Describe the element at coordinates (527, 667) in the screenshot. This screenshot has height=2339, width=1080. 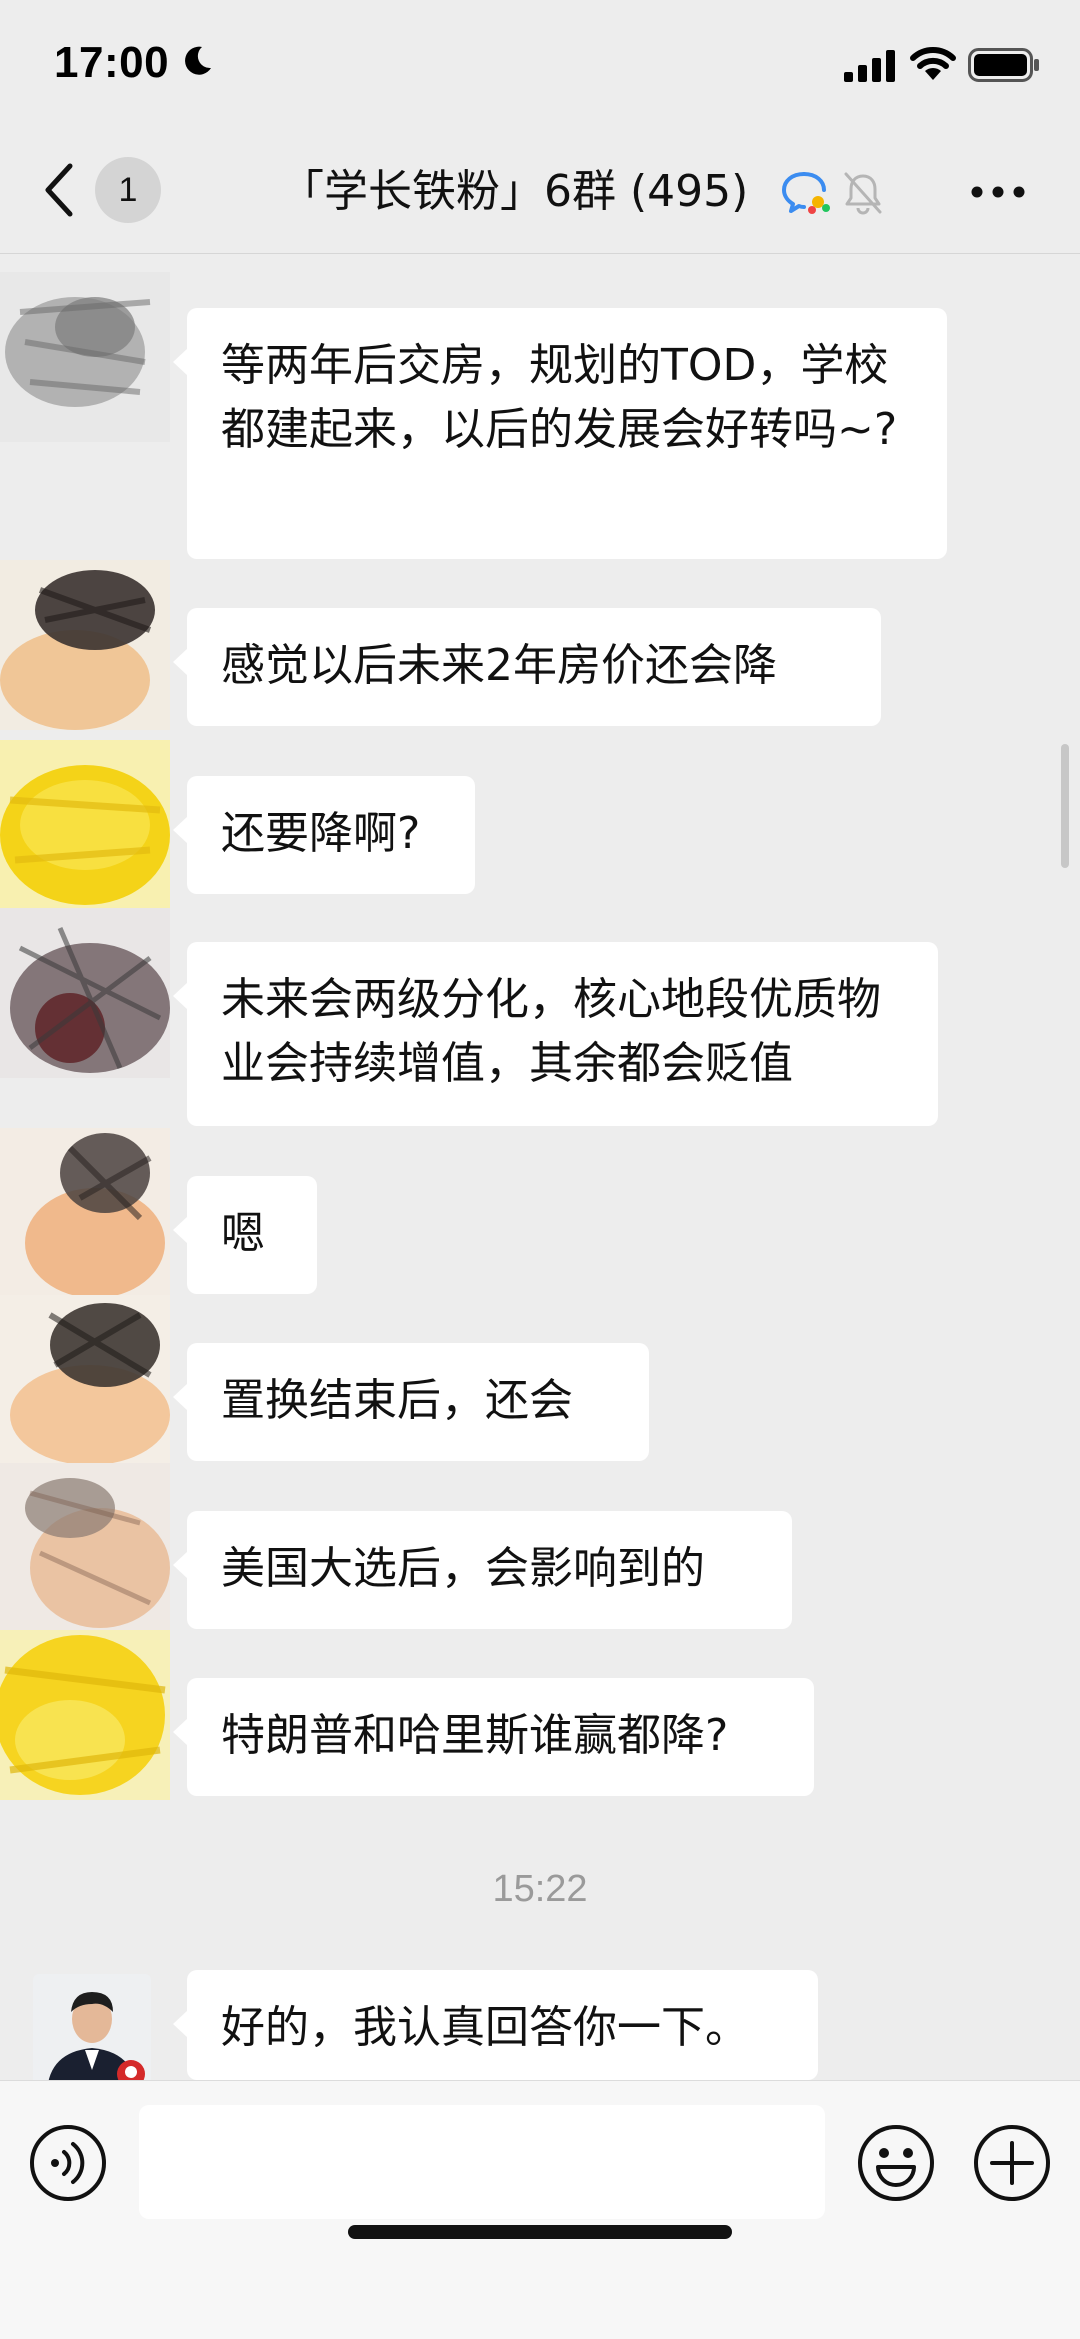
I see `message-bubble: 感觉以后未来2年房价还会降` at that location.